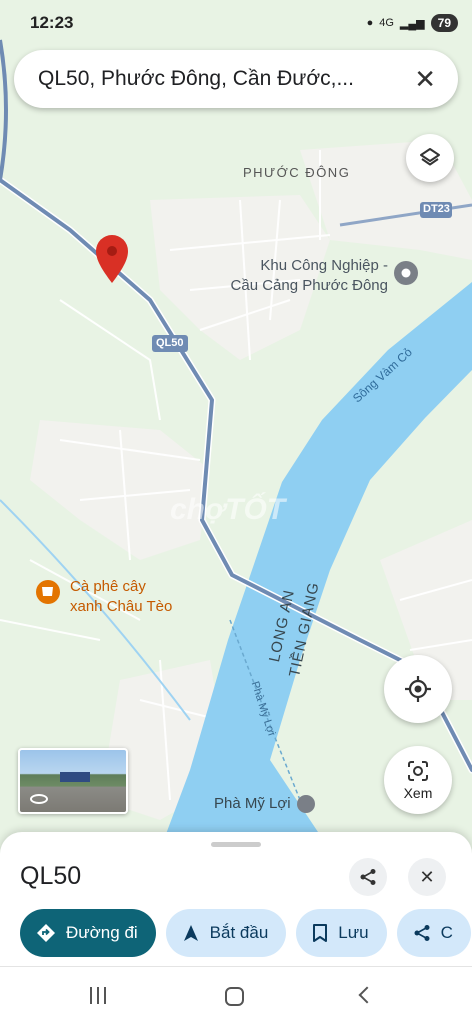 The image size is (472, 1024). What do you see at coordinates (108, 586) in the screenshot?
I see `cafe-label-line1: Cà phê cây` at bounding box center [108, 586].